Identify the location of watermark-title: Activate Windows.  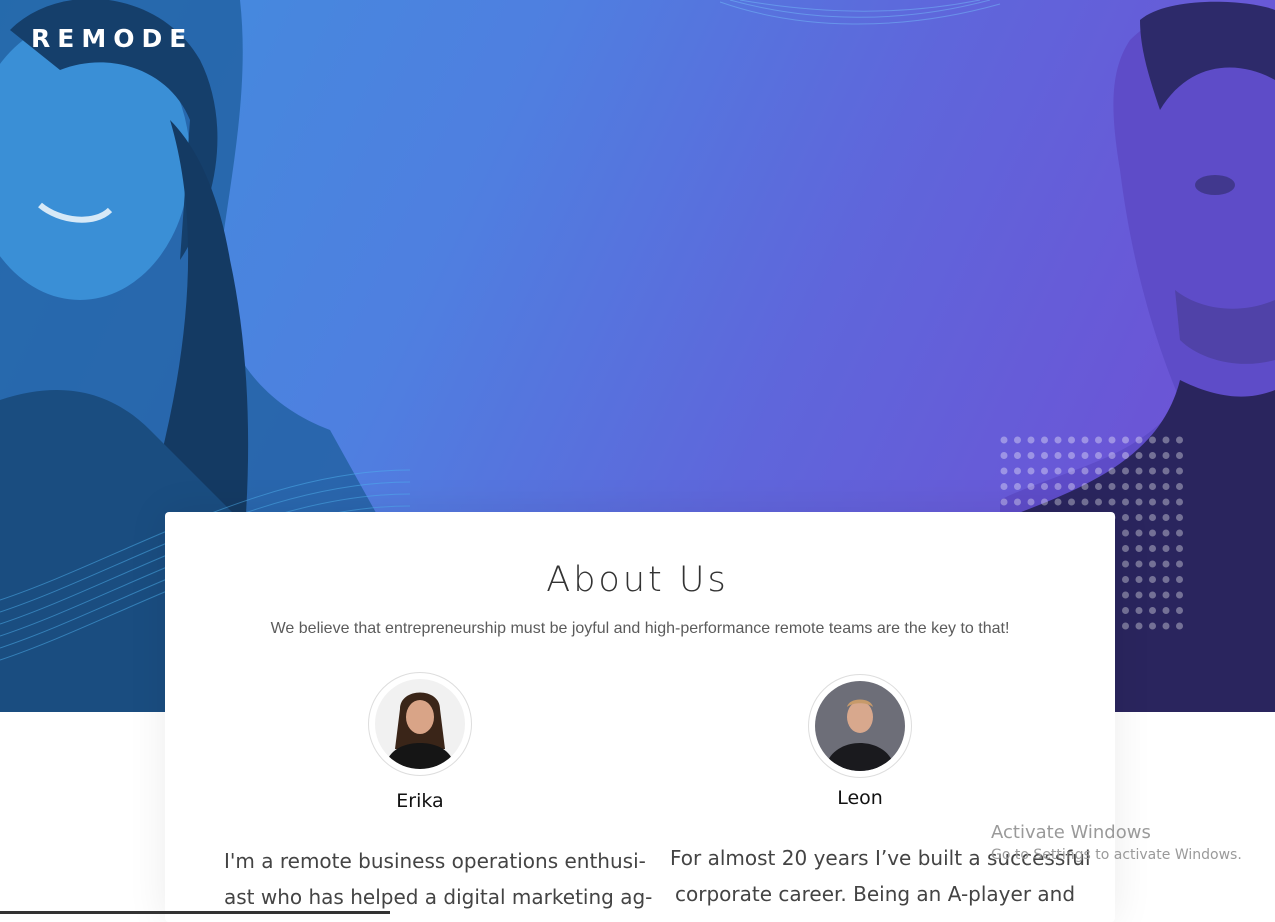
(1071, 832).